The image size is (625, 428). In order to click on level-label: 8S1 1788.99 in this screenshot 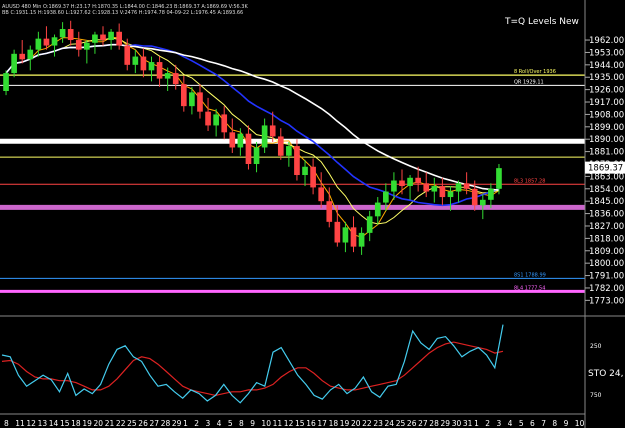, I will do `click(530, 275)`.